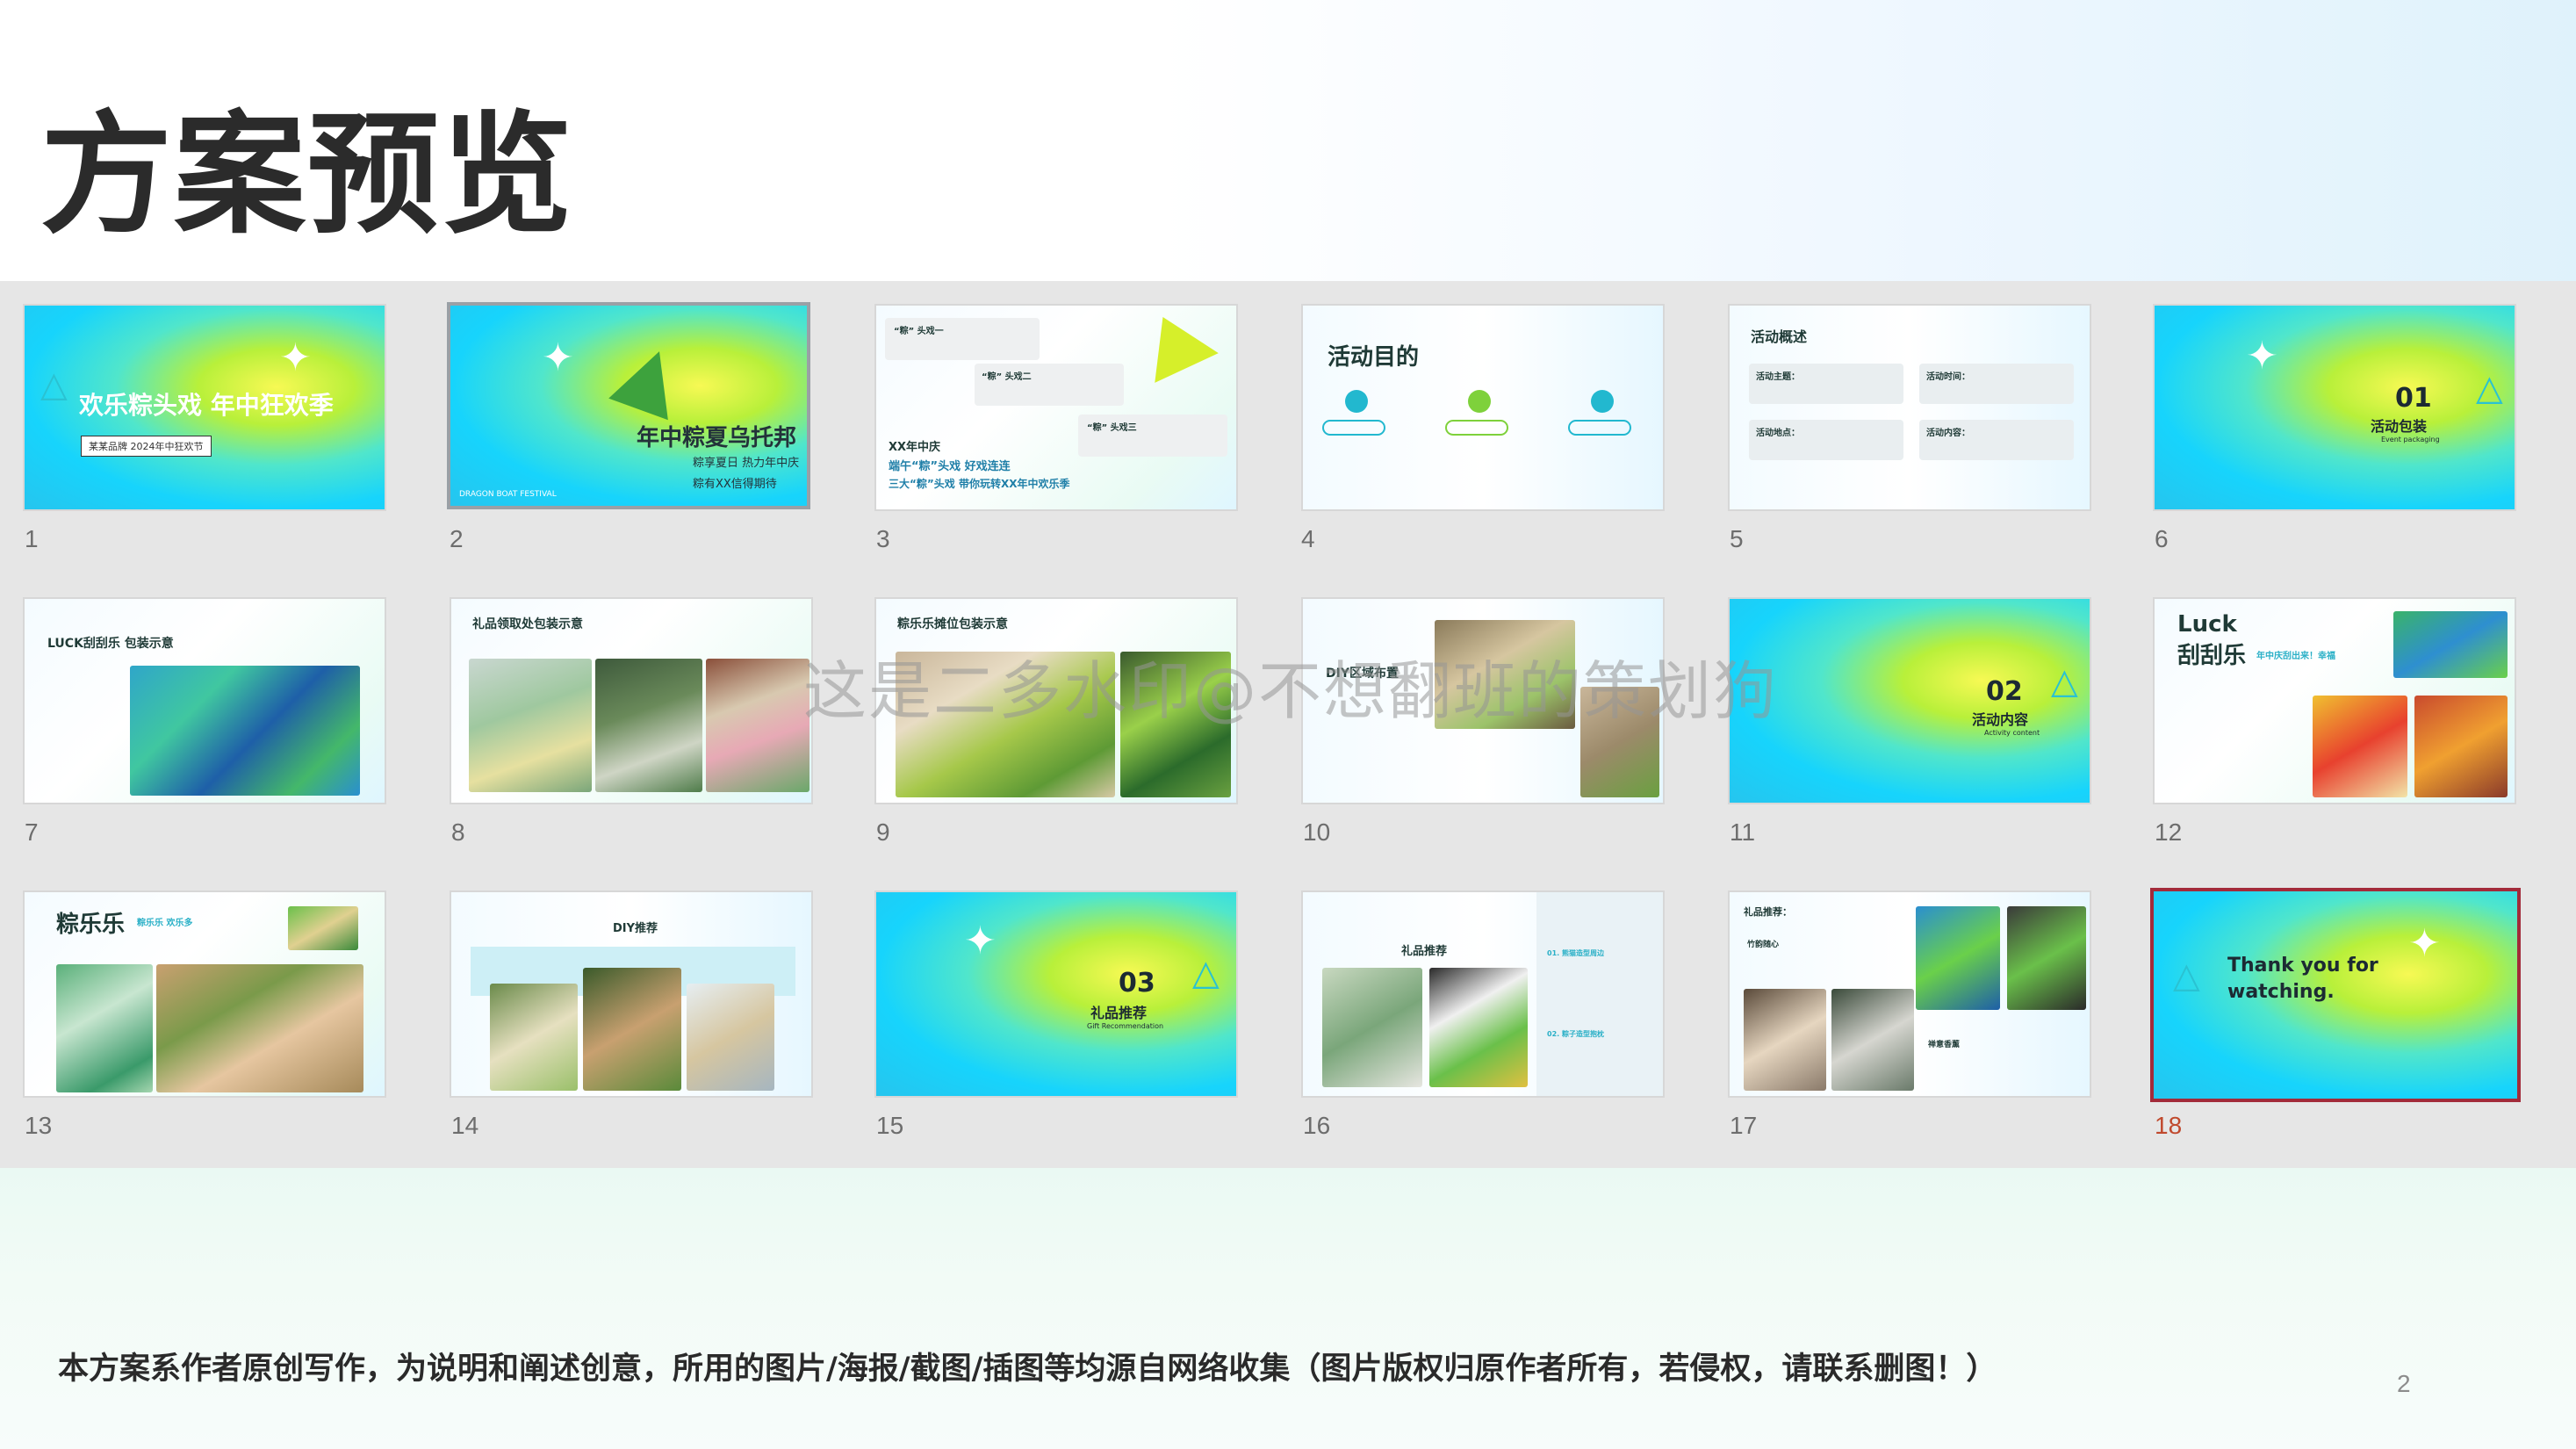 Image resolution: width=2576 pixels, height=1449 pixels. What do you see at coordinates (2302, 966) in the screenshot?
I see `thank-you-line: Thank you for` at bounding box center [2302, 966].